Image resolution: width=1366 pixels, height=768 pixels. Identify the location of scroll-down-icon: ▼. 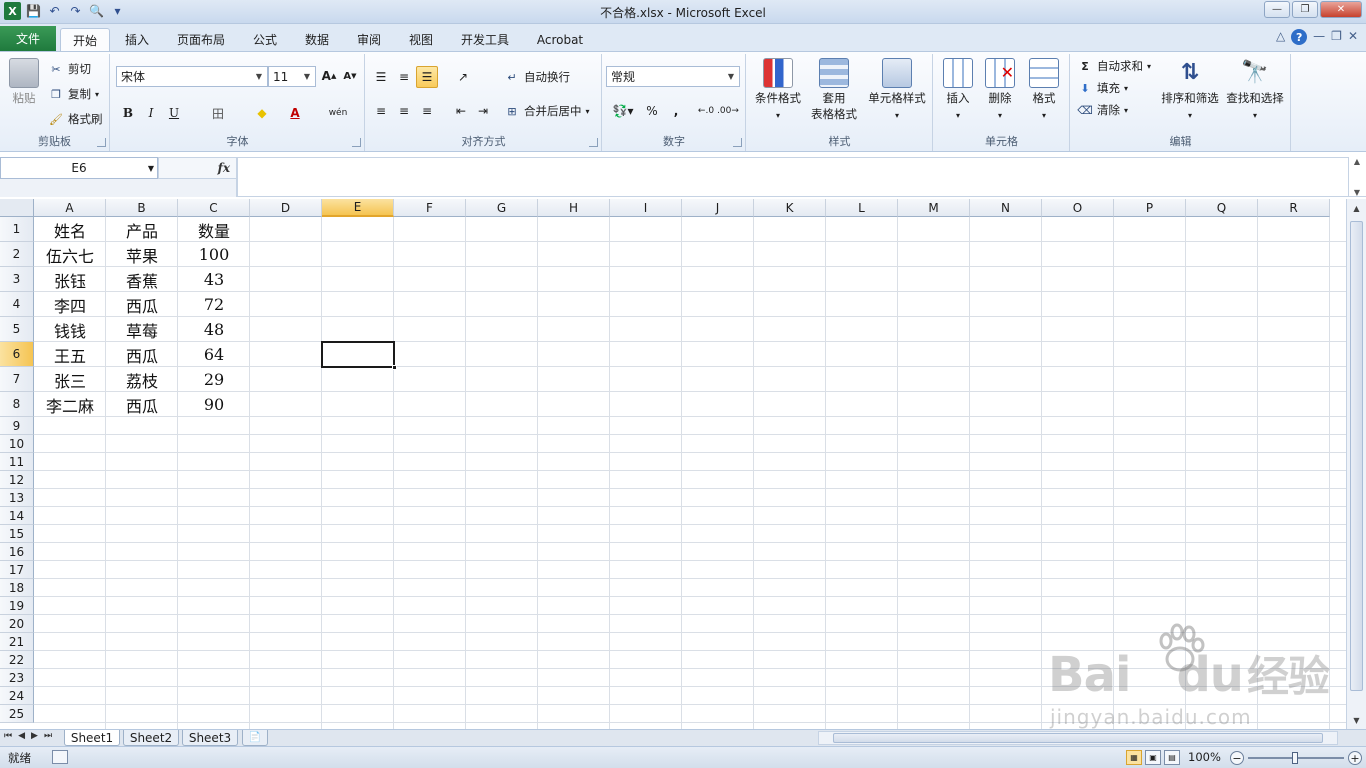
(1356, 720).